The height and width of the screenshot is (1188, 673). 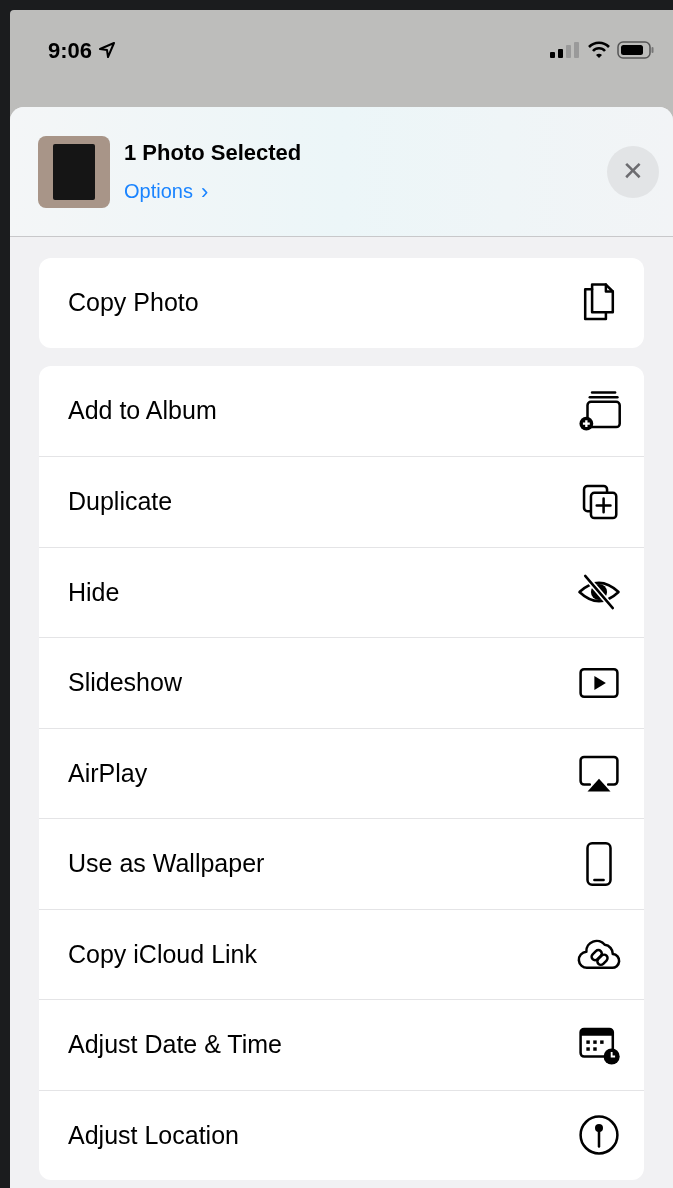 What do you see at coordinates (108, 773) in the screenshot?
I see `action-label: AirPlay` at bounding box center [108, 773].